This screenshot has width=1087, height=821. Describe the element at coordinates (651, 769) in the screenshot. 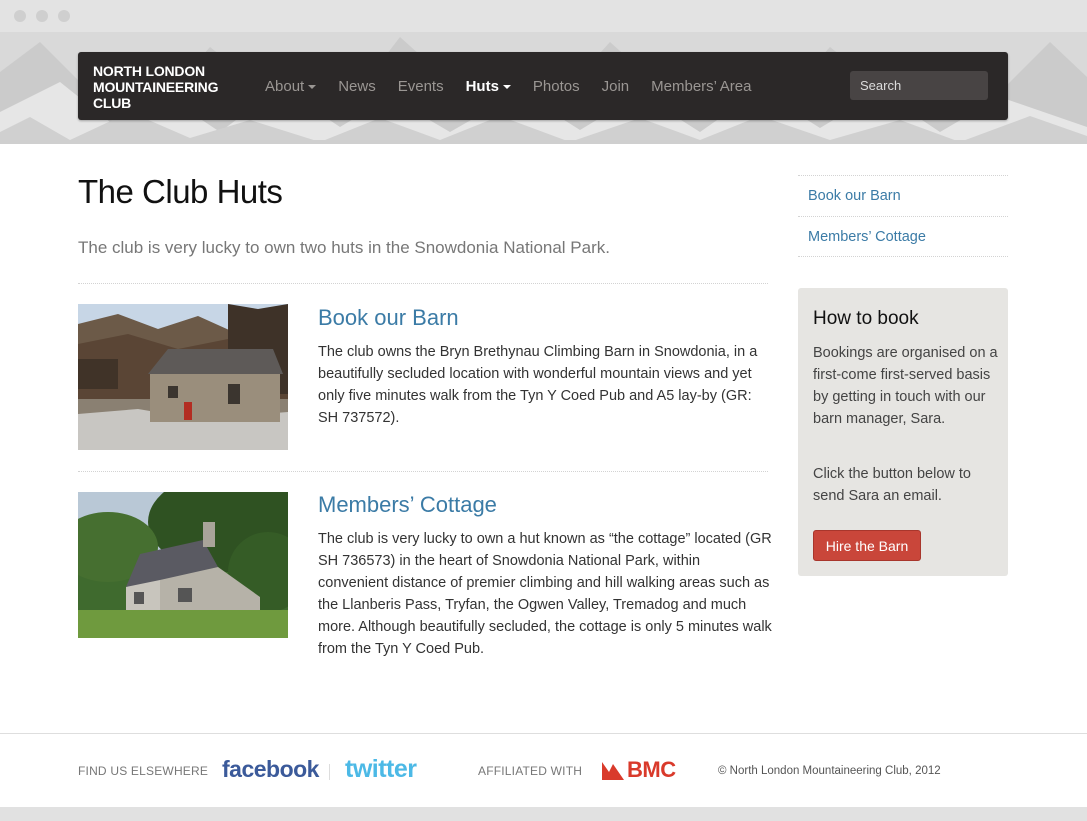

I see `bmc-logo-text: BMC` at that location.